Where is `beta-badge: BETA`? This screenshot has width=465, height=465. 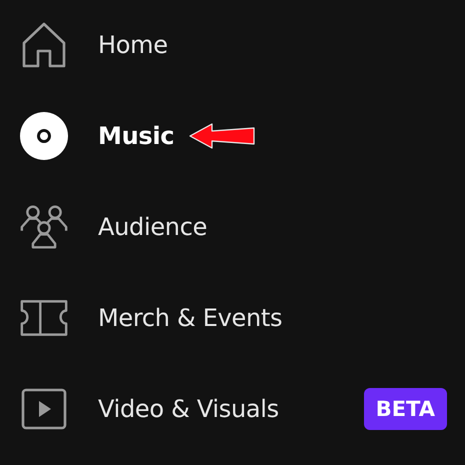 beta-badge: BETA is located at coordinates (405, 409).